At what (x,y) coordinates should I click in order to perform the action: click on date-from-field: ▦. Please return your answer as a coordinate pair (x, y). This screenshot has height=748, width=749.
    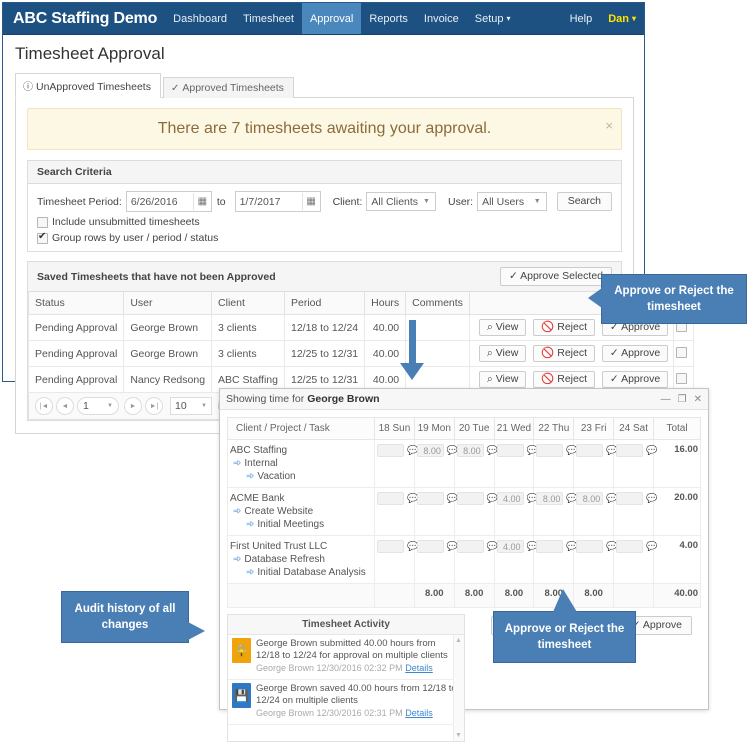
    Looking at the image, I should click on (168, 201).